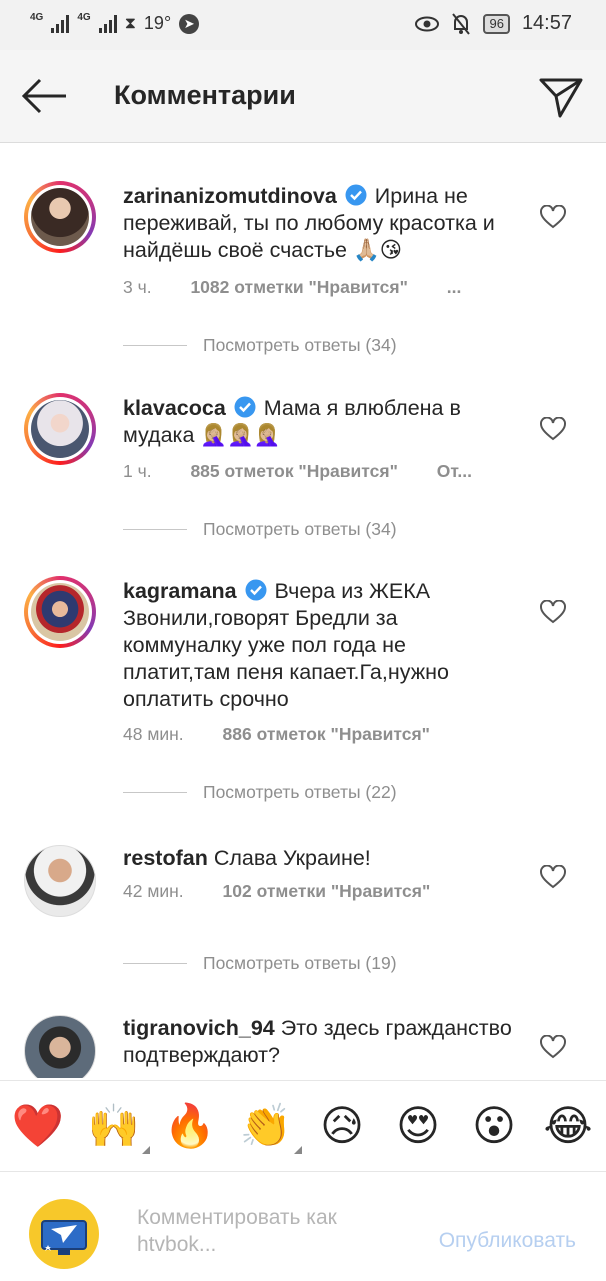 This screenshot has width=606, height=1281. What do you see at coordinates (165, 858) in the screenshot?
I see `comment-username: restofan` at bounding box center [165, 858].